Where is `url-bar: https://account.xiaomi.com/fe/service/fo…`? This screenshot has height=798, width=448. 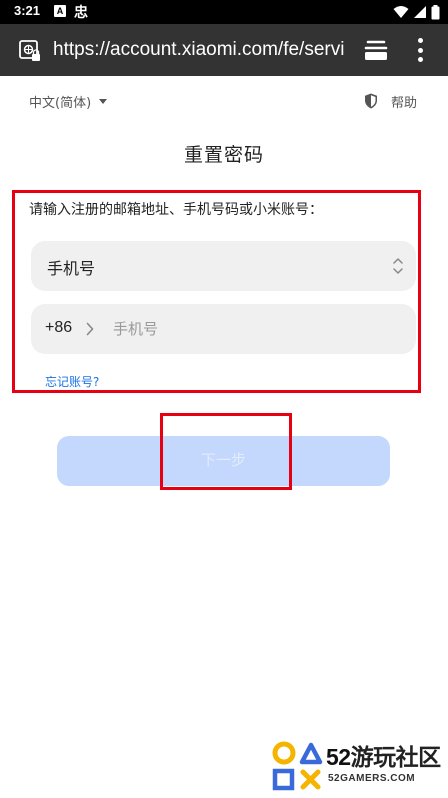 url-bar: https://account.xiaomi.com/fe/service/fo… is located at coordinates (199, 50).